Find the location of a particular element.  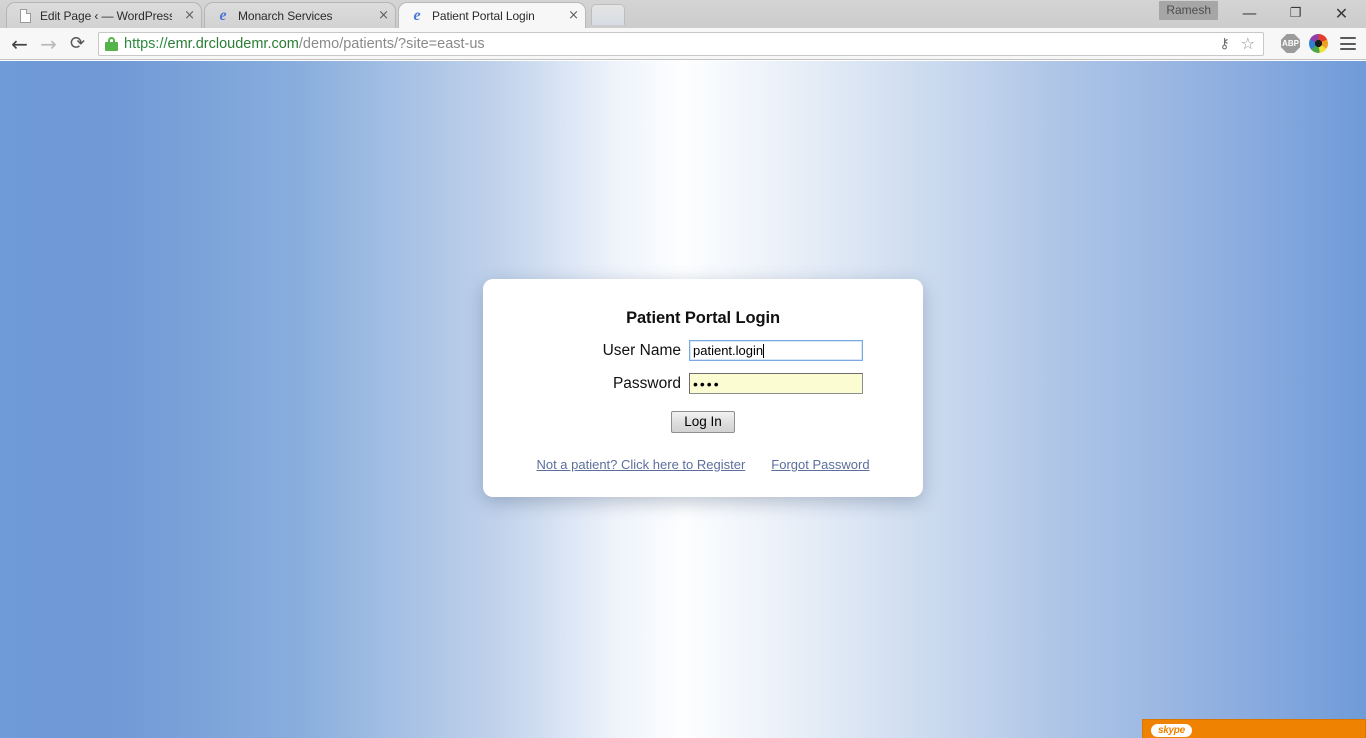

omnibox-icon-group: ⚷ ☆ is located at coordinates (1233, 43).